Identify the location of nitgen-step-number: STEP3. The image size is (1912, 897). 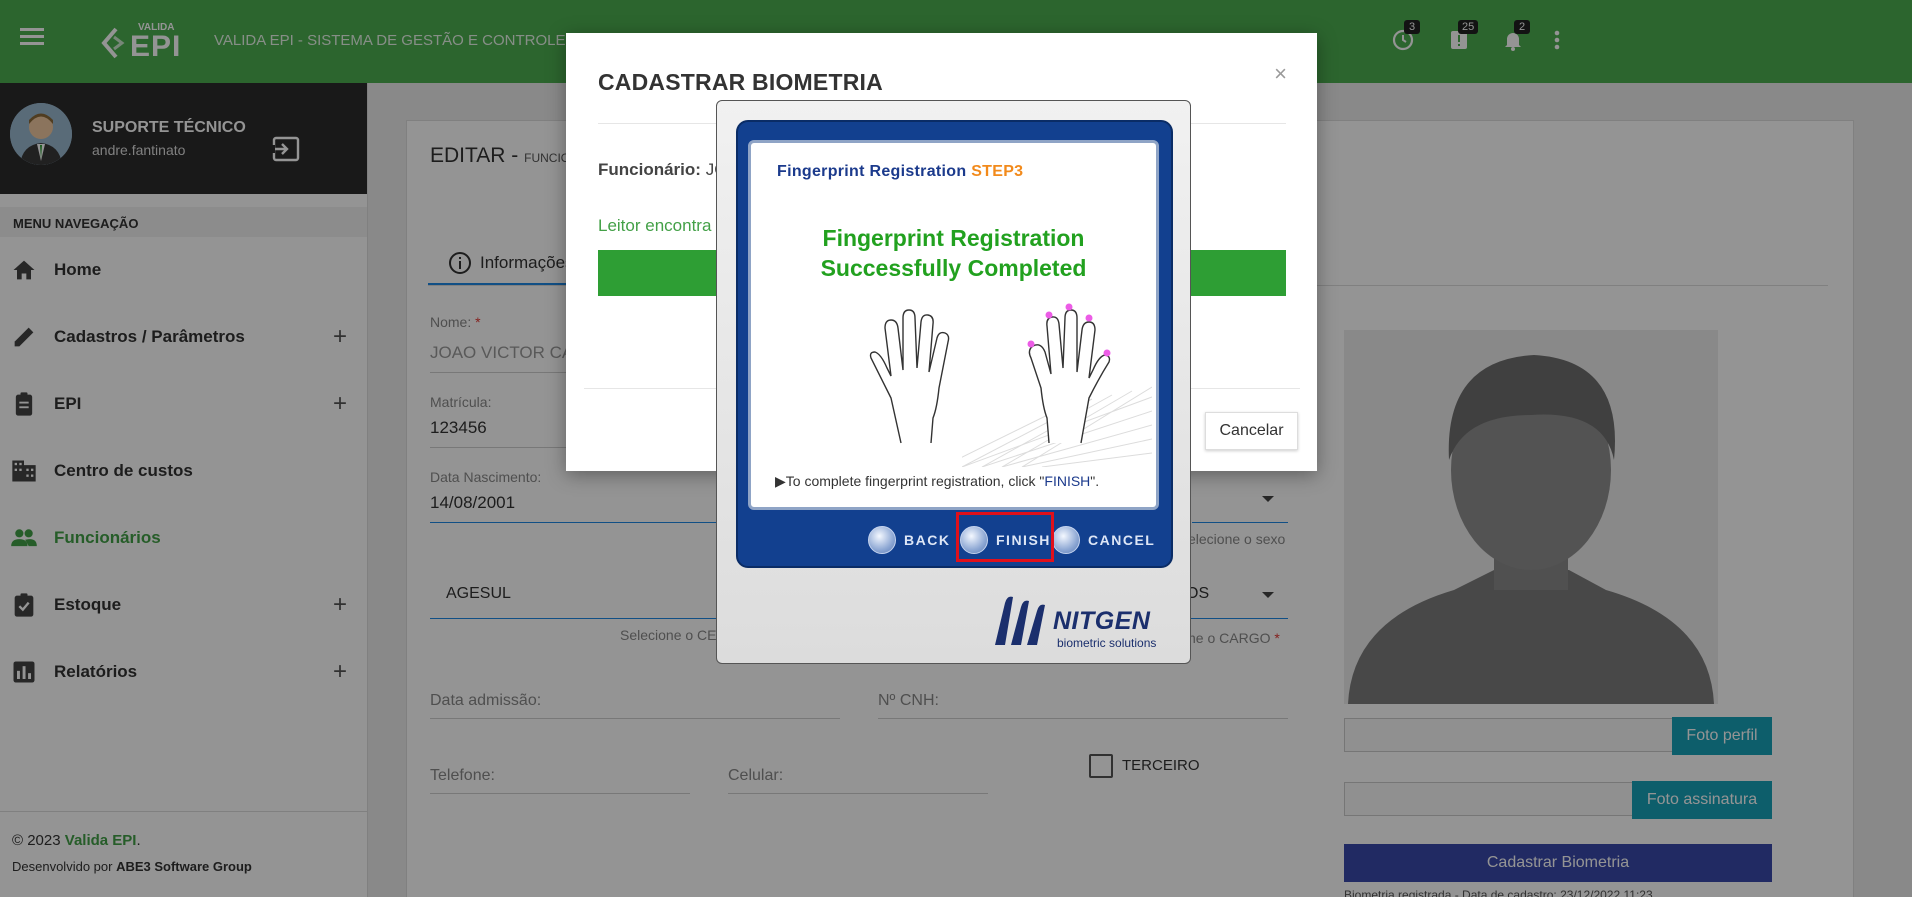
(997, 171).